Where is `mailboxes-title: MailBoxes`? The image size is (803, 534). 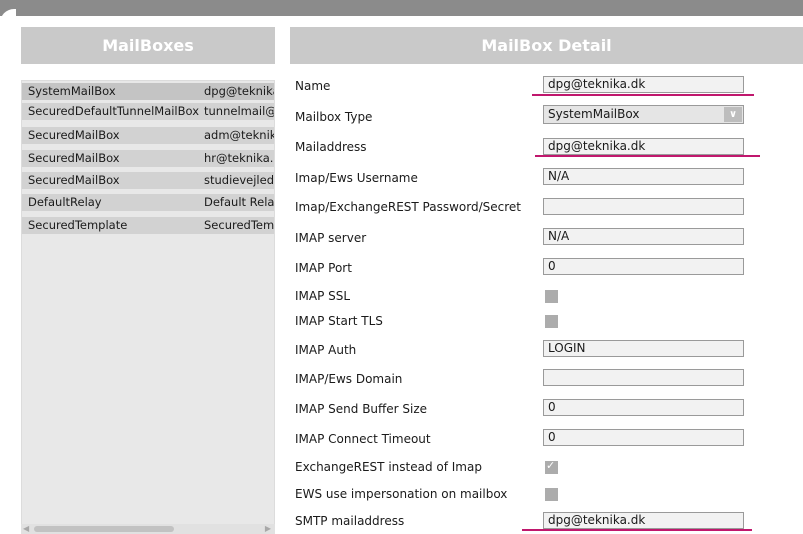
mailboxes-title: MailBoxes is located at coordinates (148, 45).